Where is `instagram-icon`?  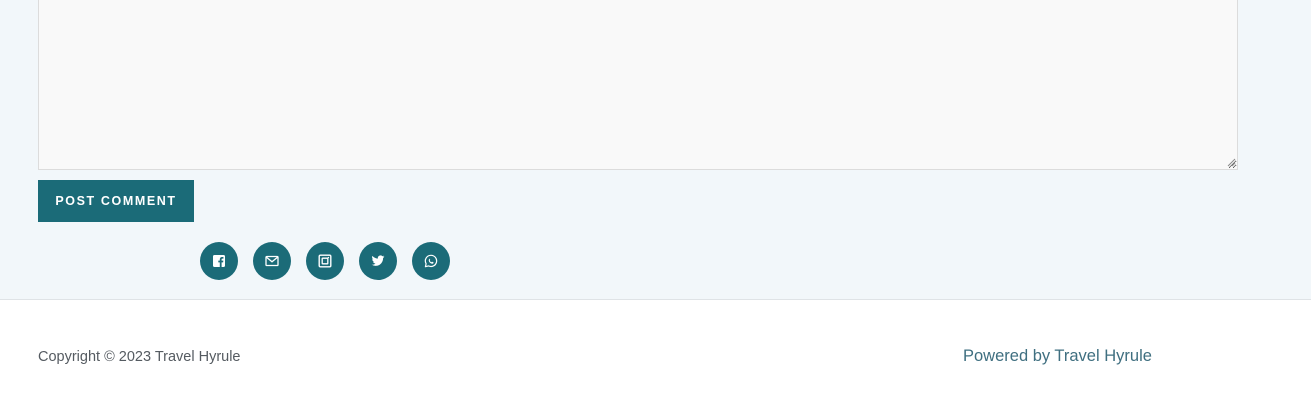
instagram-icon is located at coordinates (325, 261).